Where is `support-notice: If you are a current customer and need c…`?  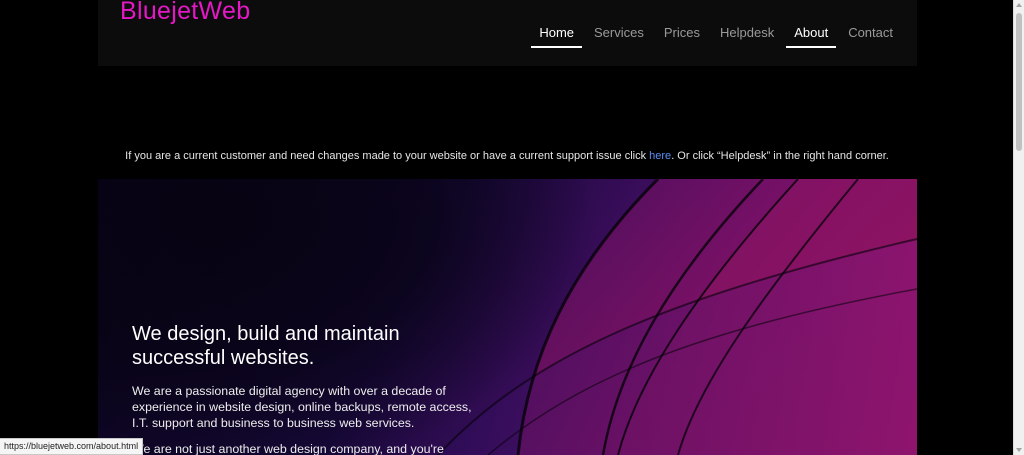
support-notice: If you are a current customer and need c… is located at coordinates (507, 156).